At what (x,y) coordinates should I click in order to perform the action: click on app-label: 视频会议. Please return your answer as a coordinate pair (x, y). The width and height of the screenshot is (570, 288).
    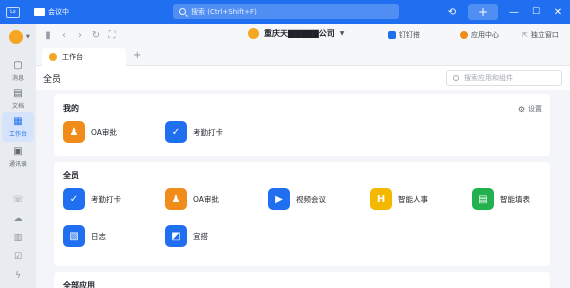
    Looking at the image, I should click on (311, 199).